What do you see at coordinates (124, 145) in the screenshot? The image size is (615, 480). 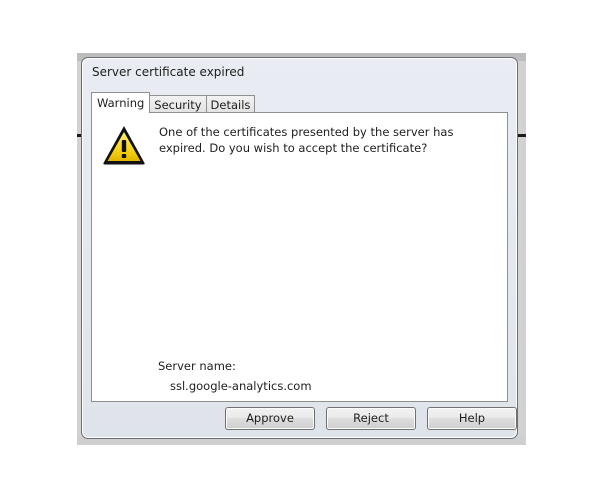 I see `warning-triangle-icon` at bounding box center [124, 145].